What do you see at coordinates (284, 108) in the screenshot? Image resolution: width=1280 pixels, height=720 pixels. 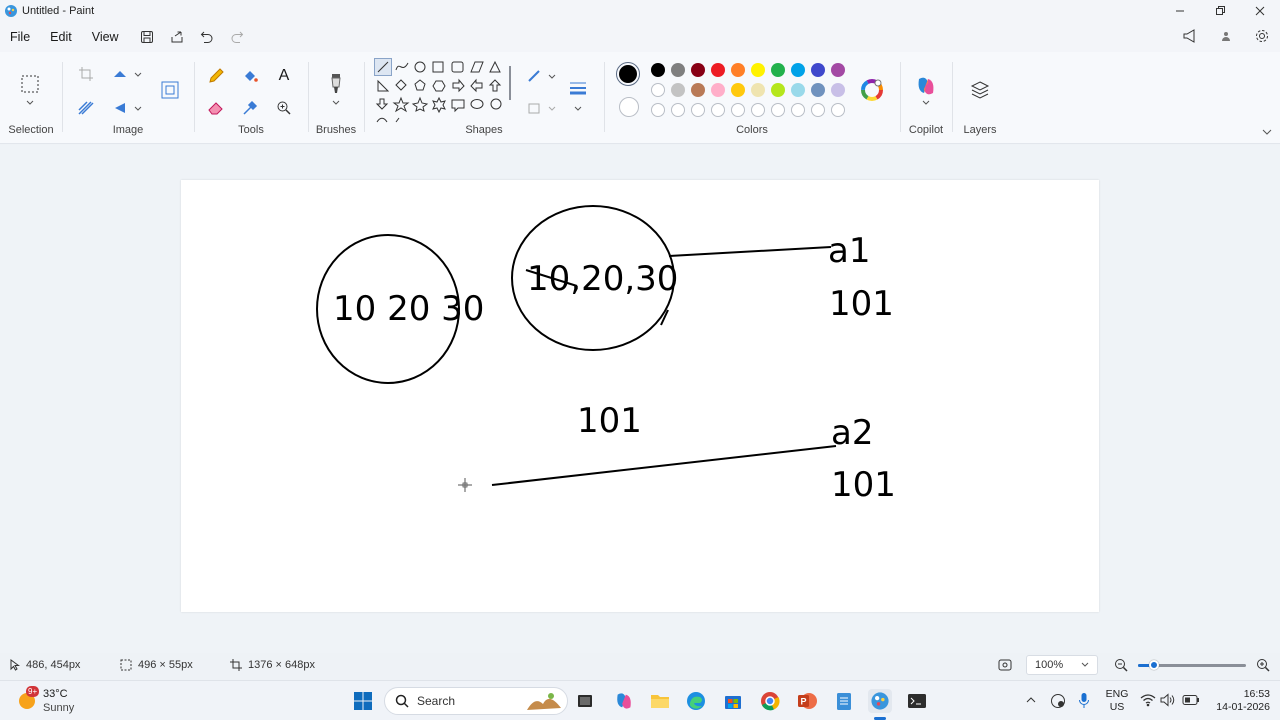 I see `magnifier-button` at bounding box center [284, 108].